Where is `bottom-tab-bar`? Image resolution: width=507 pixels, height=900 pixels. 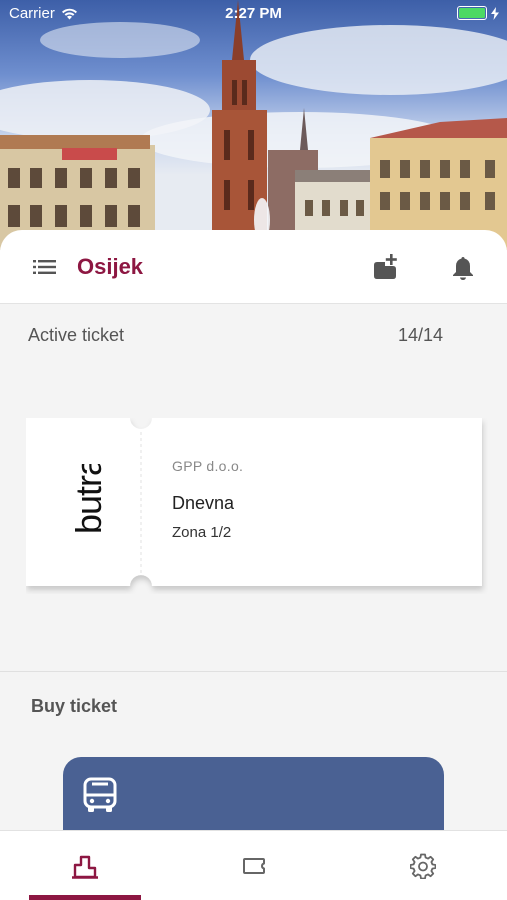 bottom-tab-bar is located at coordinates (253, 865).